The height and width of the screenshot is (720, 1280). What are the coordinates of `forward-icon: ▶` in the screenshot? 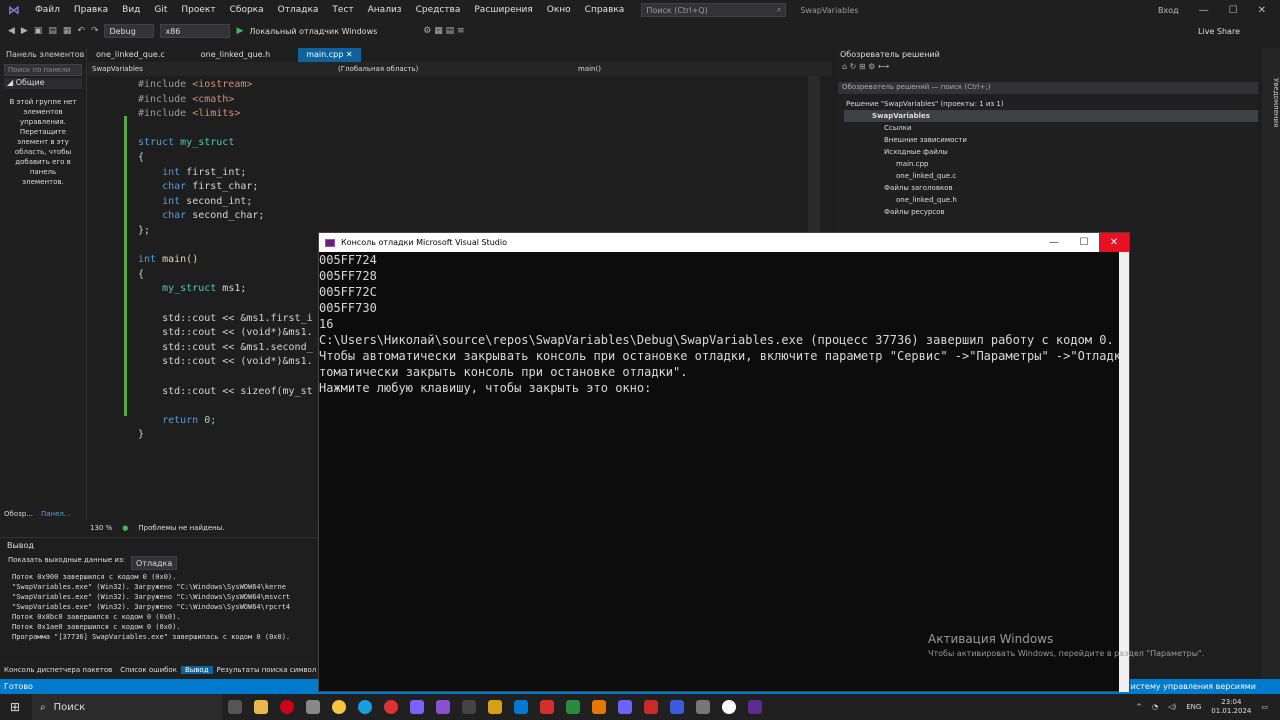 It's located at (24, 31).